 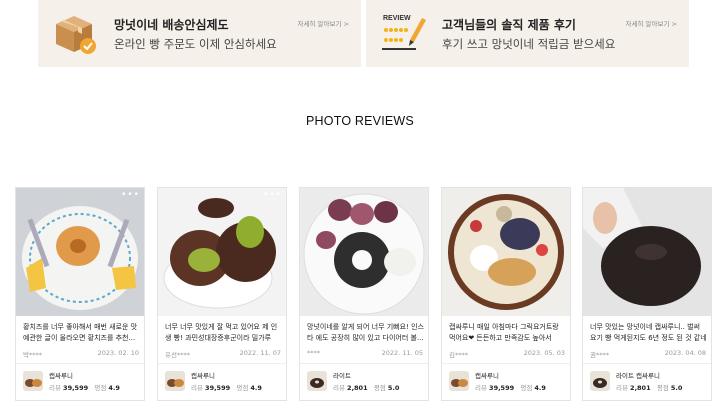 What do you see at coordinates (544, 353) in the screenshot?
I see `review-date: 2023. 05. 03` at bounding box center [544, 353].